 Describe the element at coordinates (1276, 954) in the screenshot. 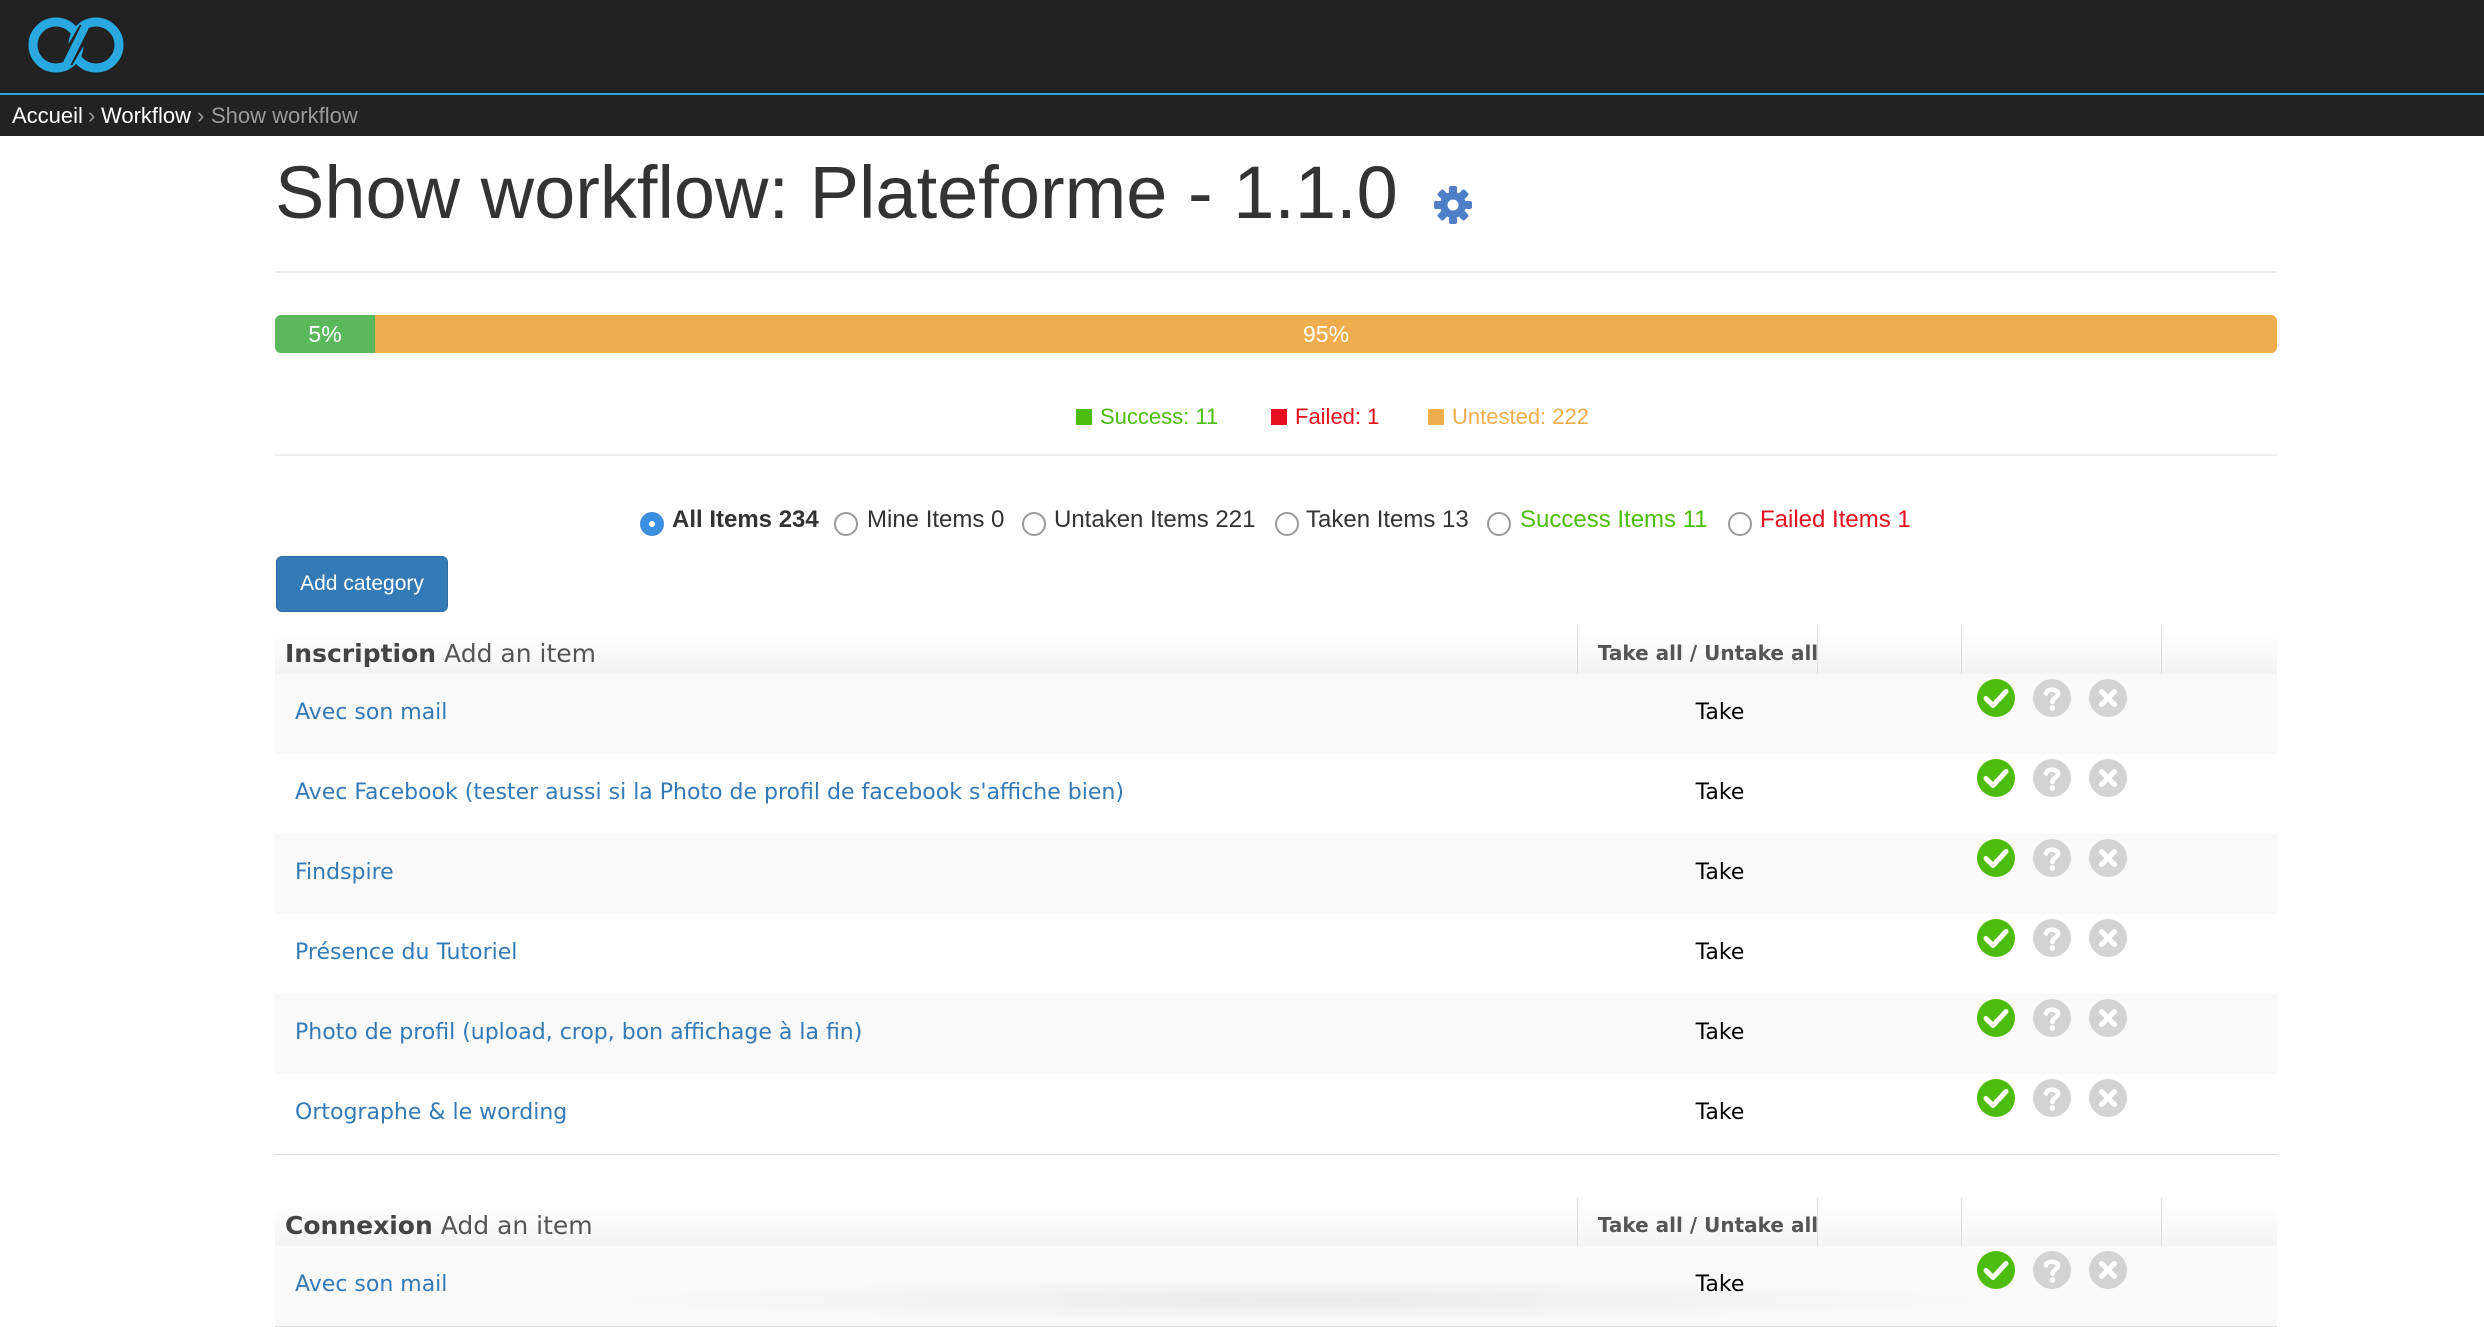

I see `table-row: Présence du Tutoriel Take` at that location.